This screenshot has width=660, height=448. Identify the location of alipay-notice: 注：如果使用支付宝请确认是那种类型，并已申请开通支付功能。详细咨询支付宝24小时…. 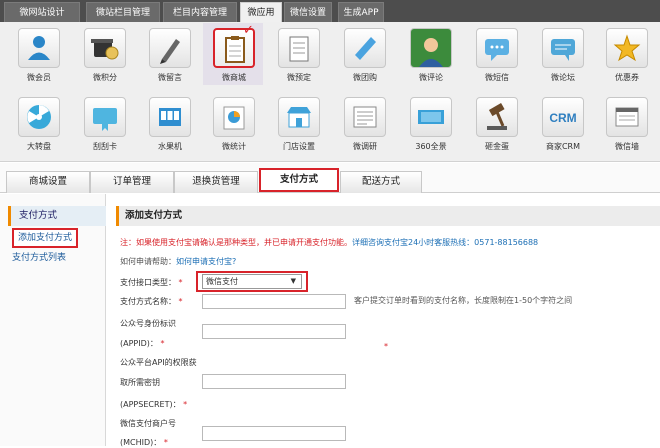
(329, 242).